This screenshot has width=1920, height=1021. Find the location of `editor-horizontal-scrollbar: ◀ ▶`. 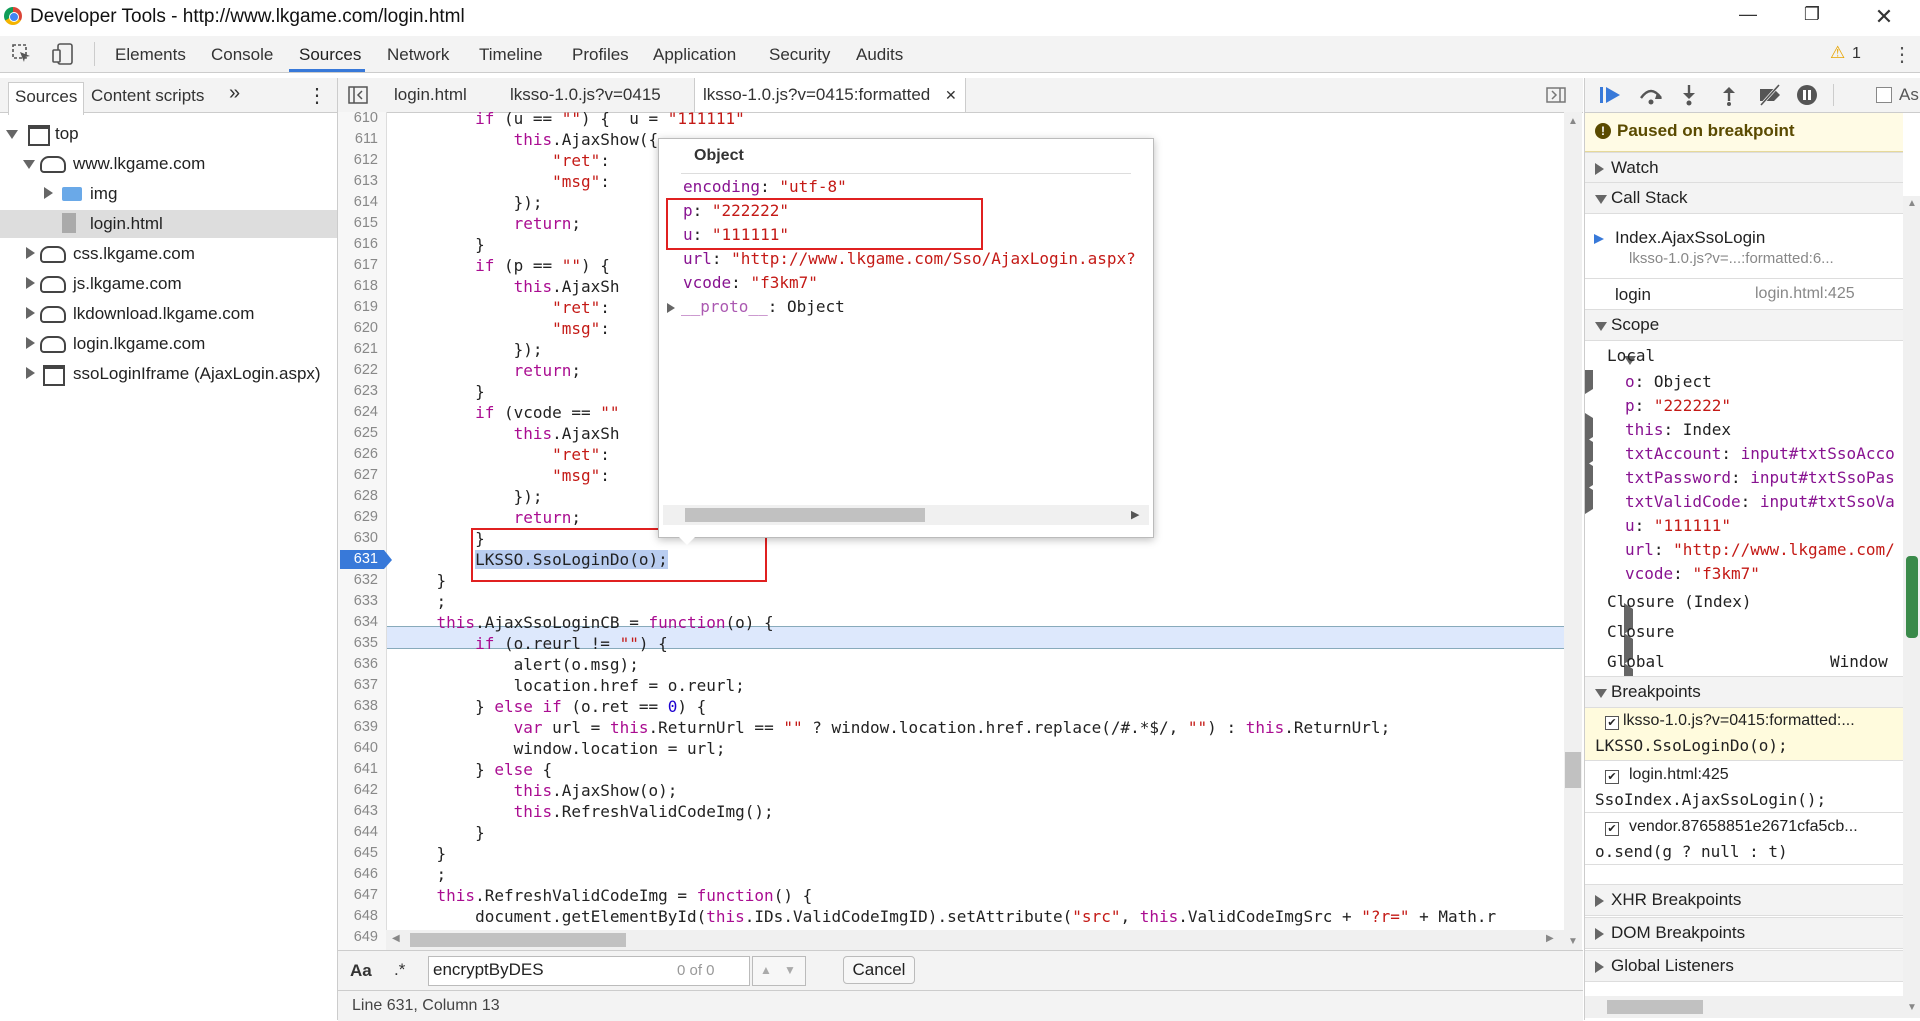

editor-horizontal-scrollbar: ◀ ▶ is located at coordinates (975, 940).